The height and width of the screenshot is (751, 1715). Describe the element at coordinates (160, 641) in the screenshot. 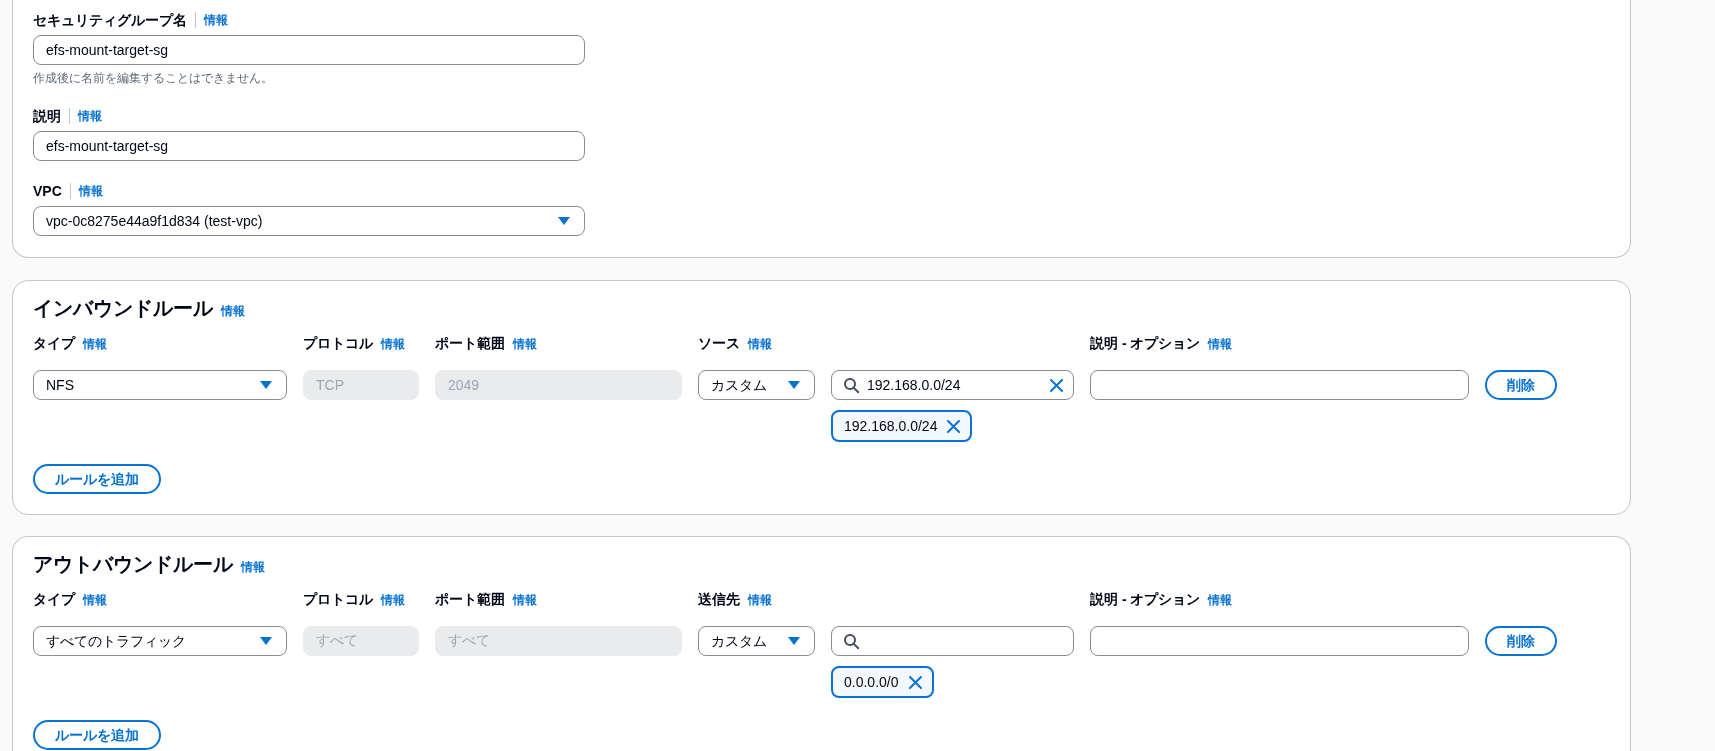

I see `type-dropdown: すべてのトラフィック` at that location.